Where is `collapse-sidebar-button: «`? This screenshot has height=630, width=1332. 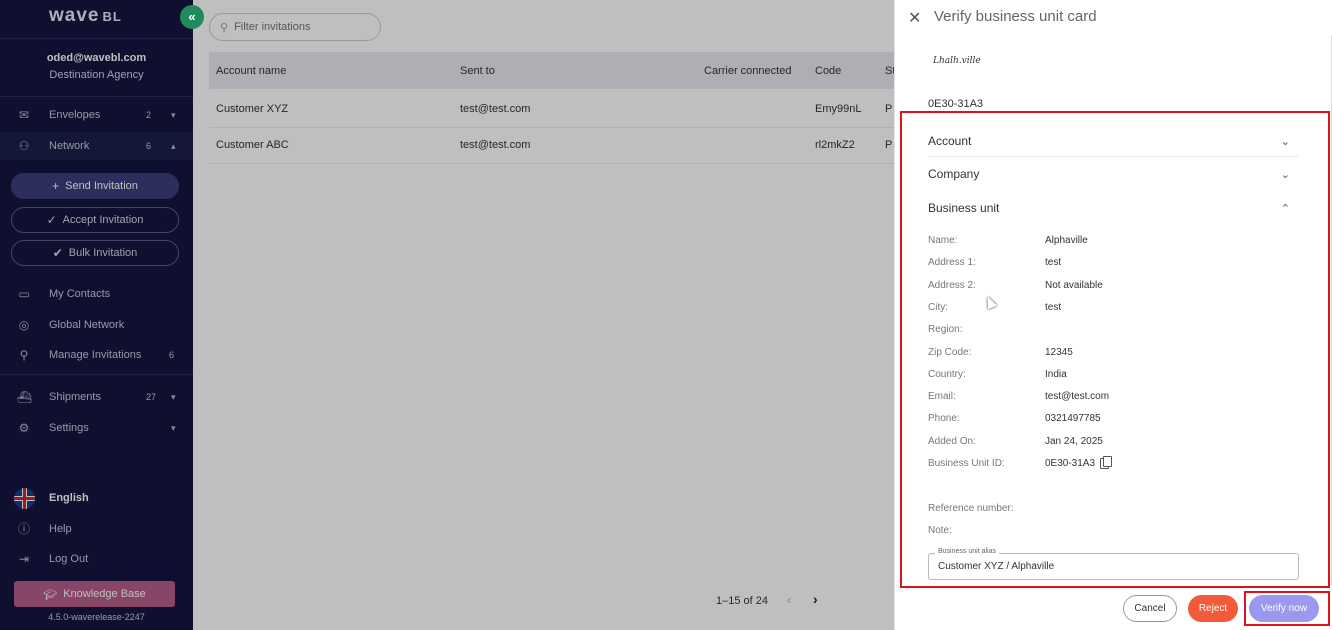
collapse-sidebar-button: « is located at coordinates (192, 17).